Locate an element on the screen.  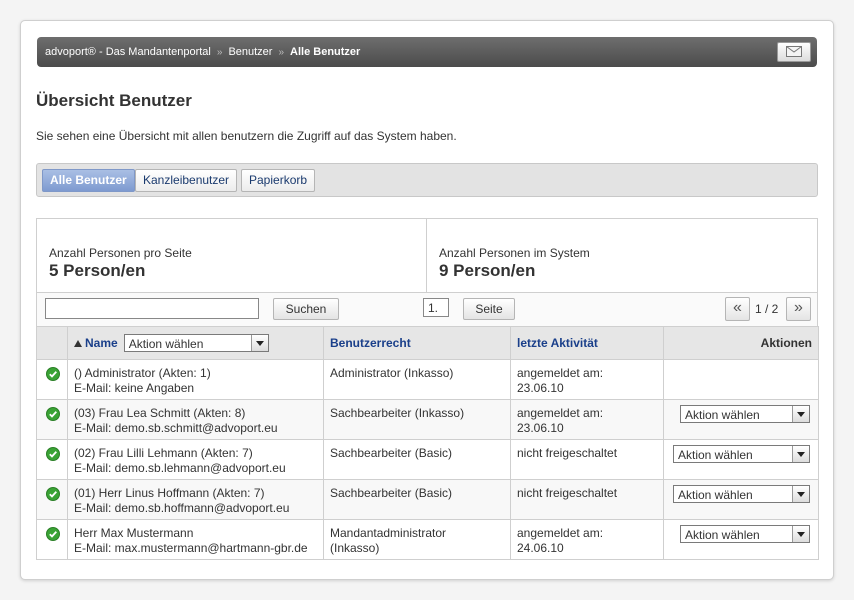
list-toolbar: Suchen 1. Seite « 1 / 2 » is located at coordinates (427, 310).